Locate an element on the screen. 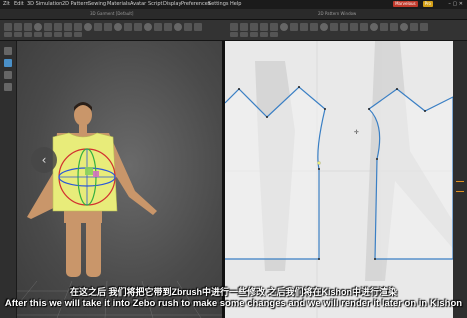 The height and width of the screenshot is (318, 467). right-panel-strip is located at coordinates (460, 179).